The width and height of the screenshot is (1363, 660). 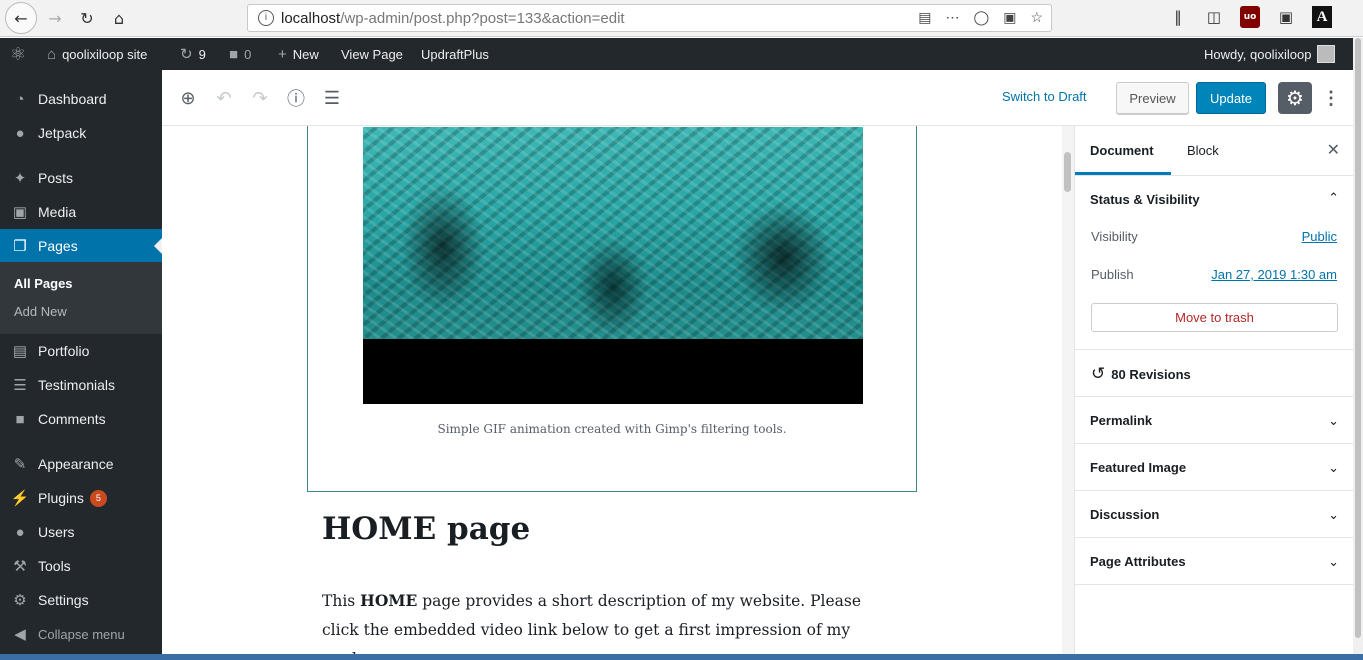 I want to click on url-host: localhost, so click(x=311, y=18).